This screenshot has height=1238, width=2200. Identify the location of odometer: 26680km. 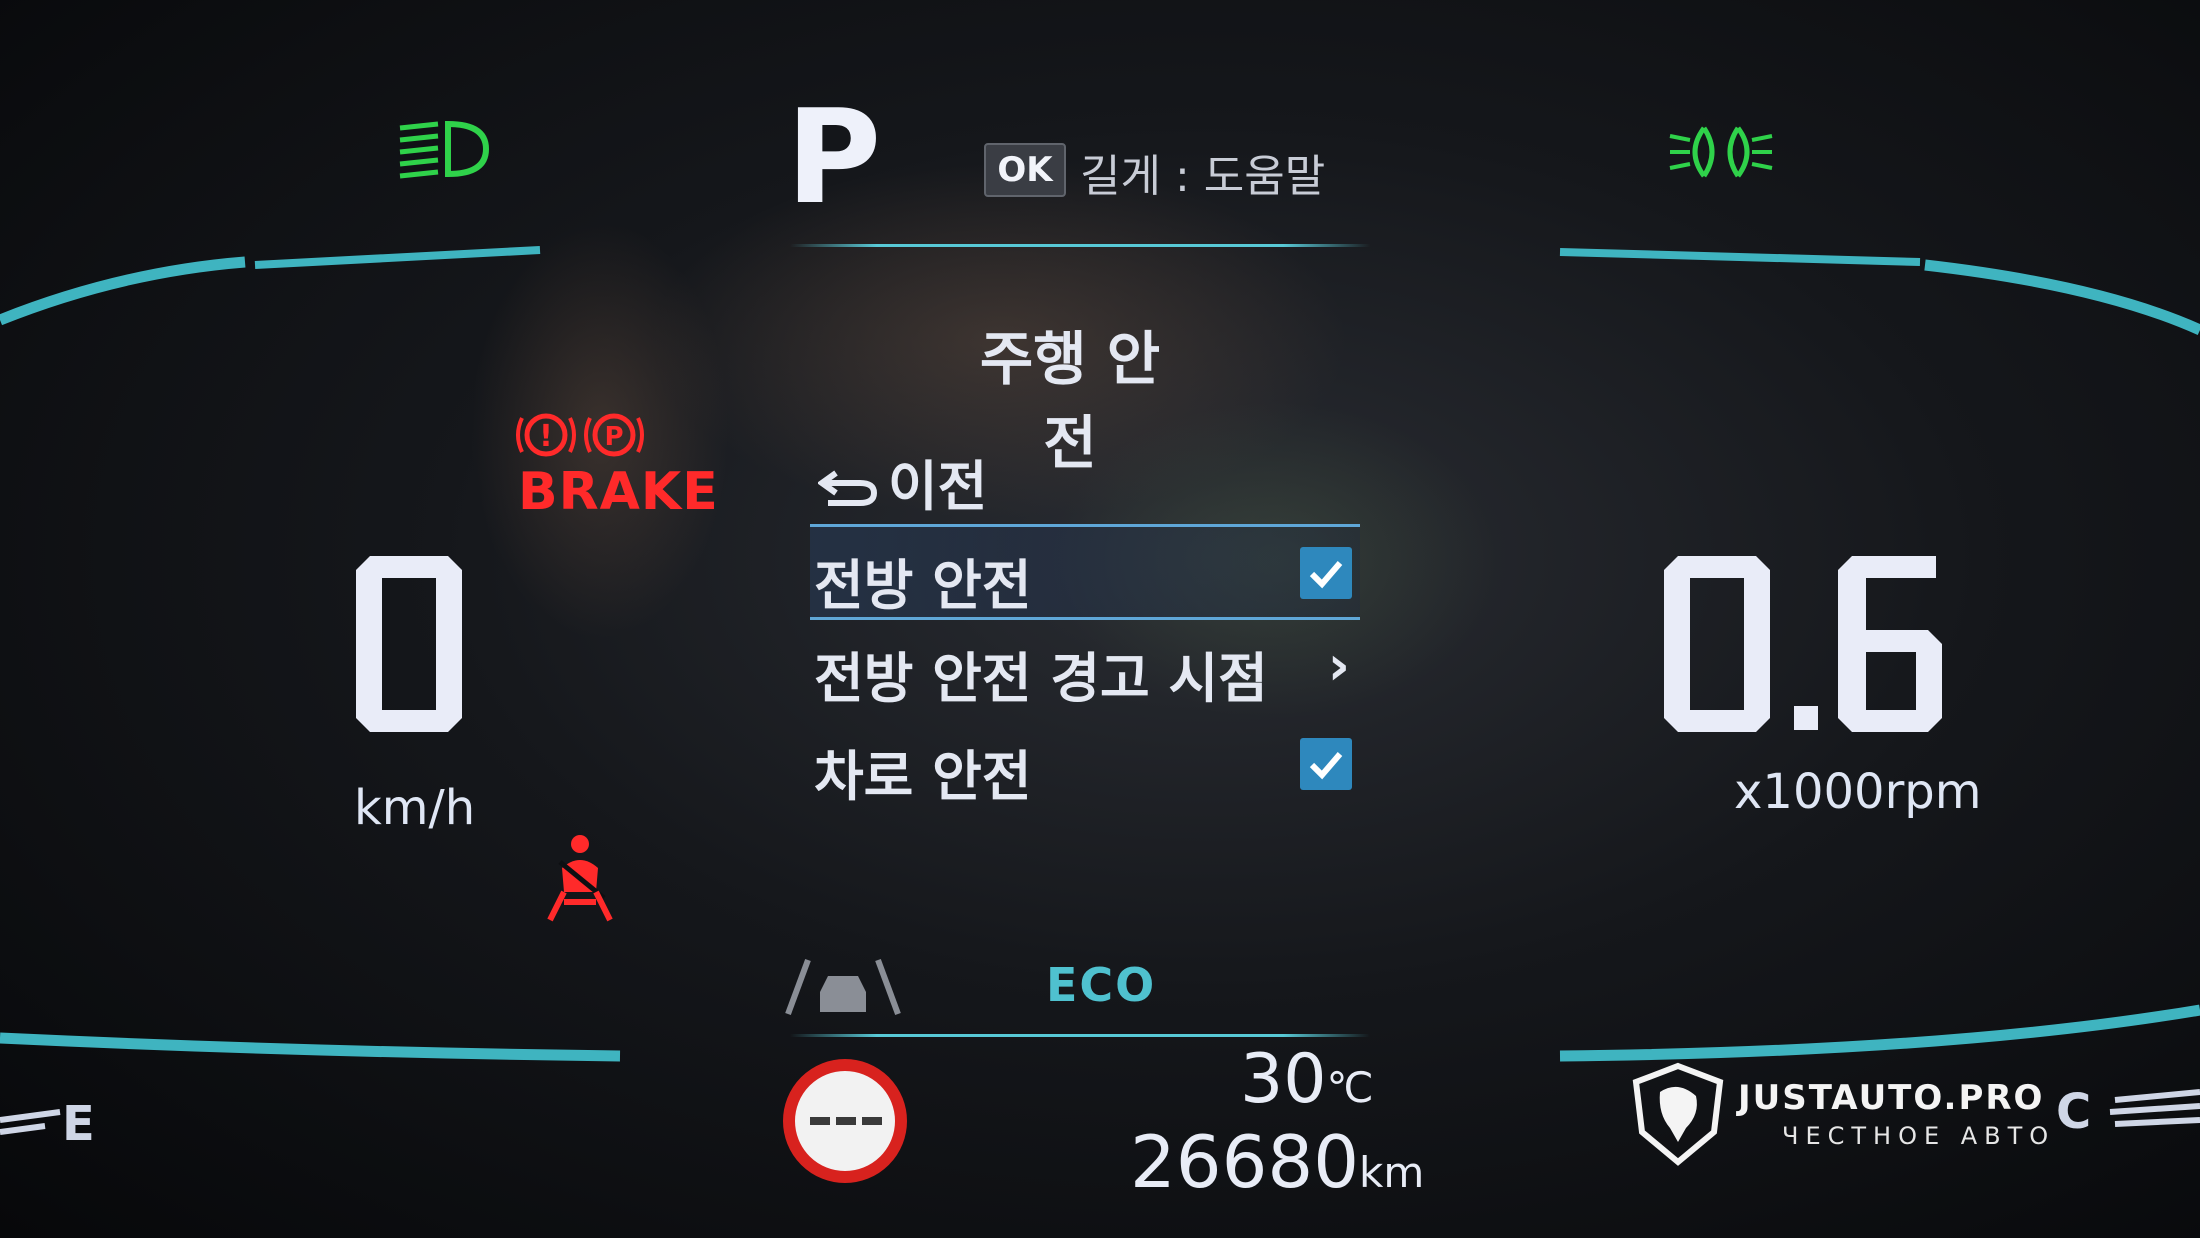
(1277, 1162).